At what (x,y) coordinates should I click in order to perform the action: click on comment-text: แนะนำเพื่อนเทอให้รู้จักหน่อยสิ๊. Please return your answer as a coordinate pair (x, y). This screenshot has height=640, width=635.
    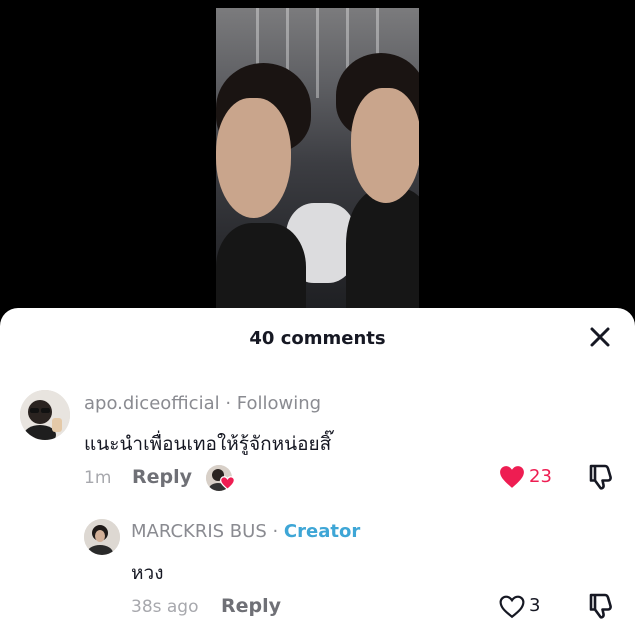
    Looking at the image, I should click on (208, 444).